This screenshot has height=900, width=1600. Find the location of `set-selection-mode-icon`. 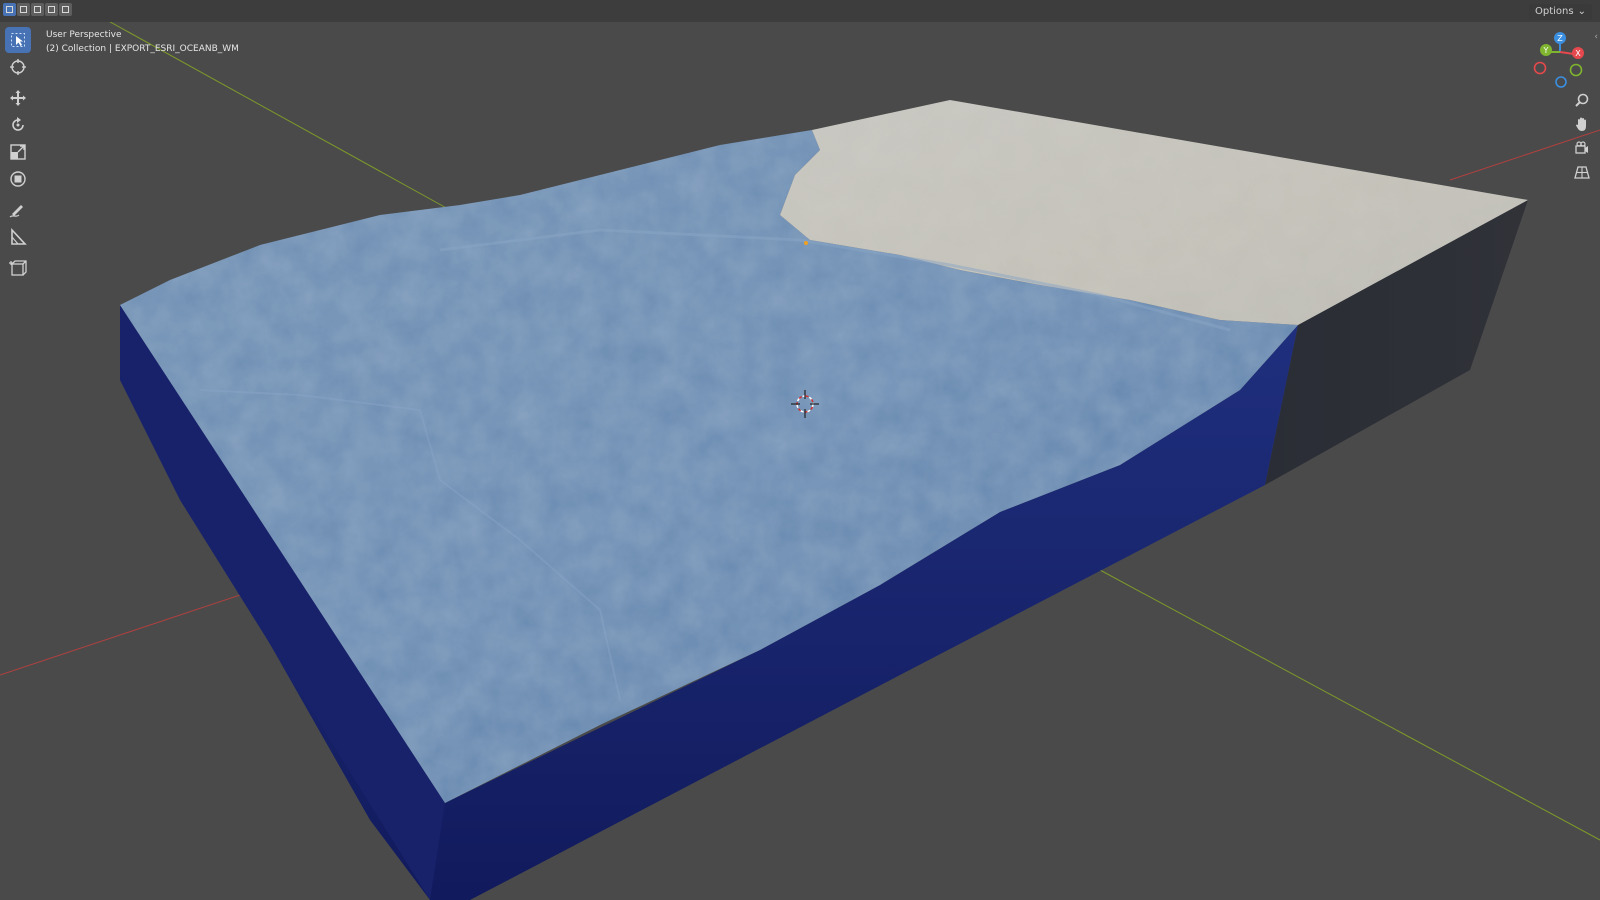

set-selection-mode-icon is located at coordinates (9, 9).